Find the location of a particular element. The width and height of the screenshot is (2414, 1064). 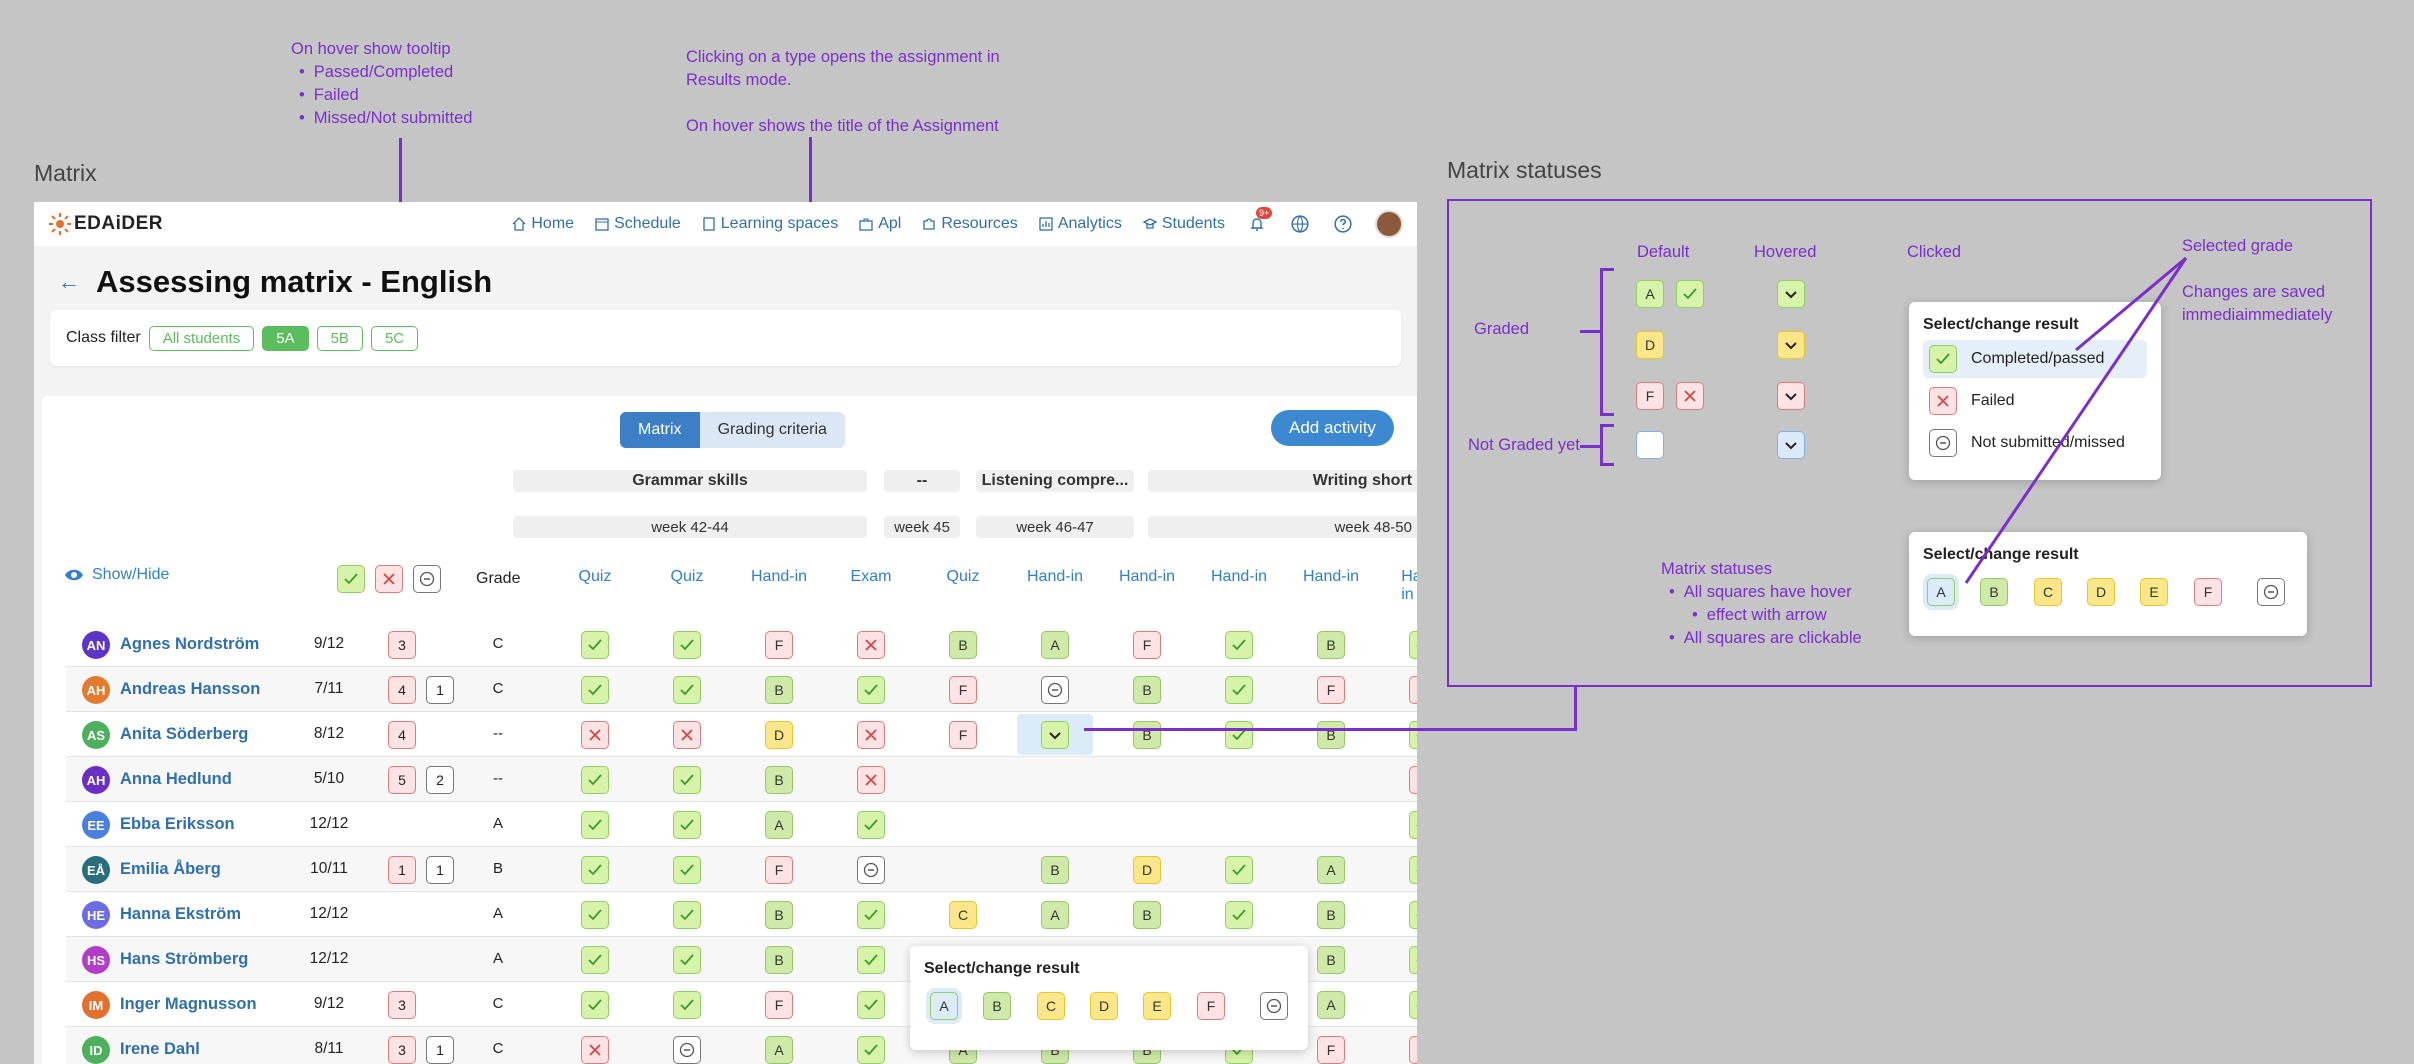

failed-count-header-x-icon is located at coordinates (389, 579).